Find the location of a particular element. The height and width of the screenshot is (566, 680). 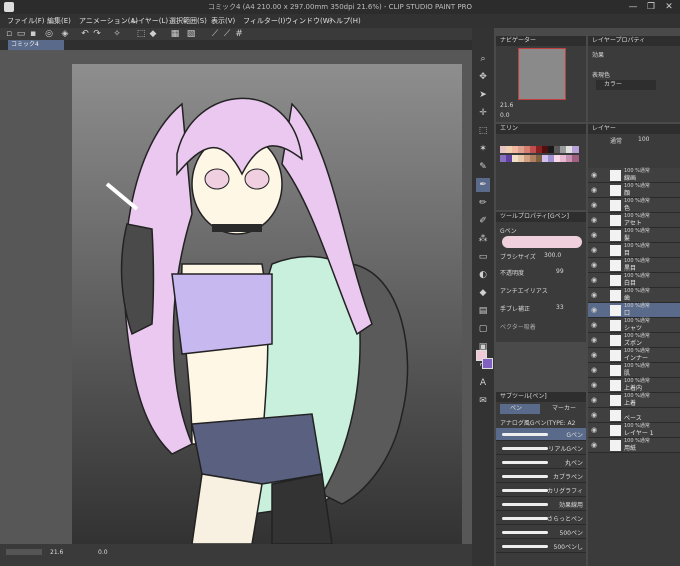

layer-row: ◉ 100 %通常 黒目 is located at coordinates (634, 265).